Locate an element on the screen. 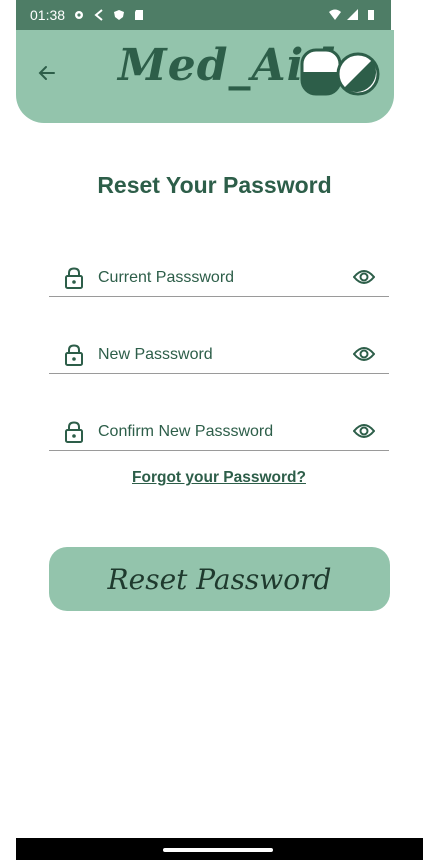  home-handle is located at coordinates (218, 850).